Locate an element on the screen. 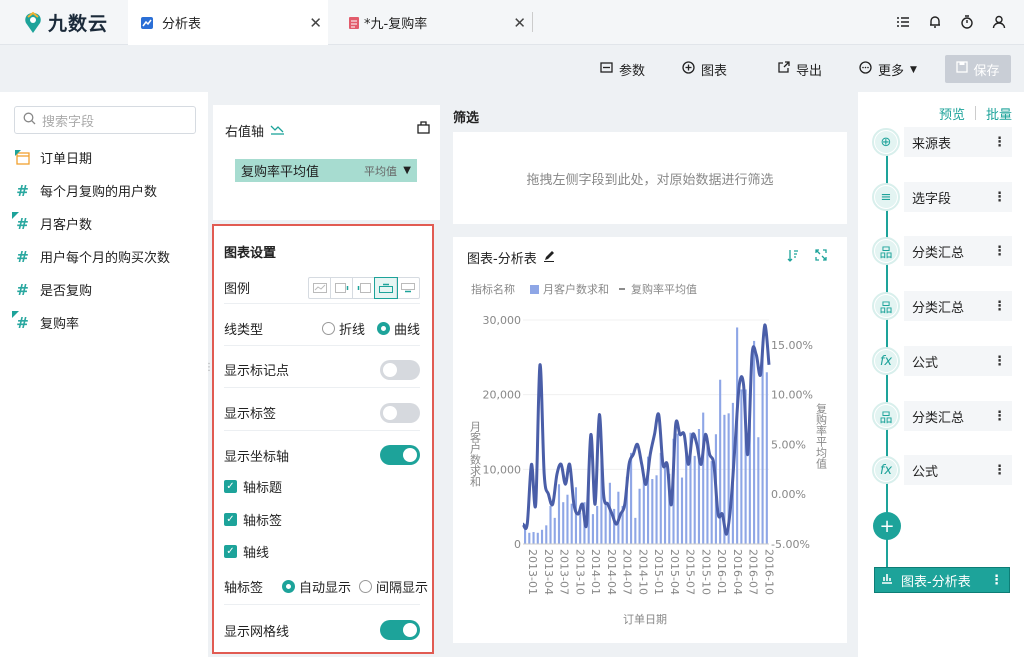 The width and height of the screenshot is (1024, 657). filter-placeholder: 拖拽左侧字段到此处，对原始数据进行筛选 is located at coordinates (650, 180).